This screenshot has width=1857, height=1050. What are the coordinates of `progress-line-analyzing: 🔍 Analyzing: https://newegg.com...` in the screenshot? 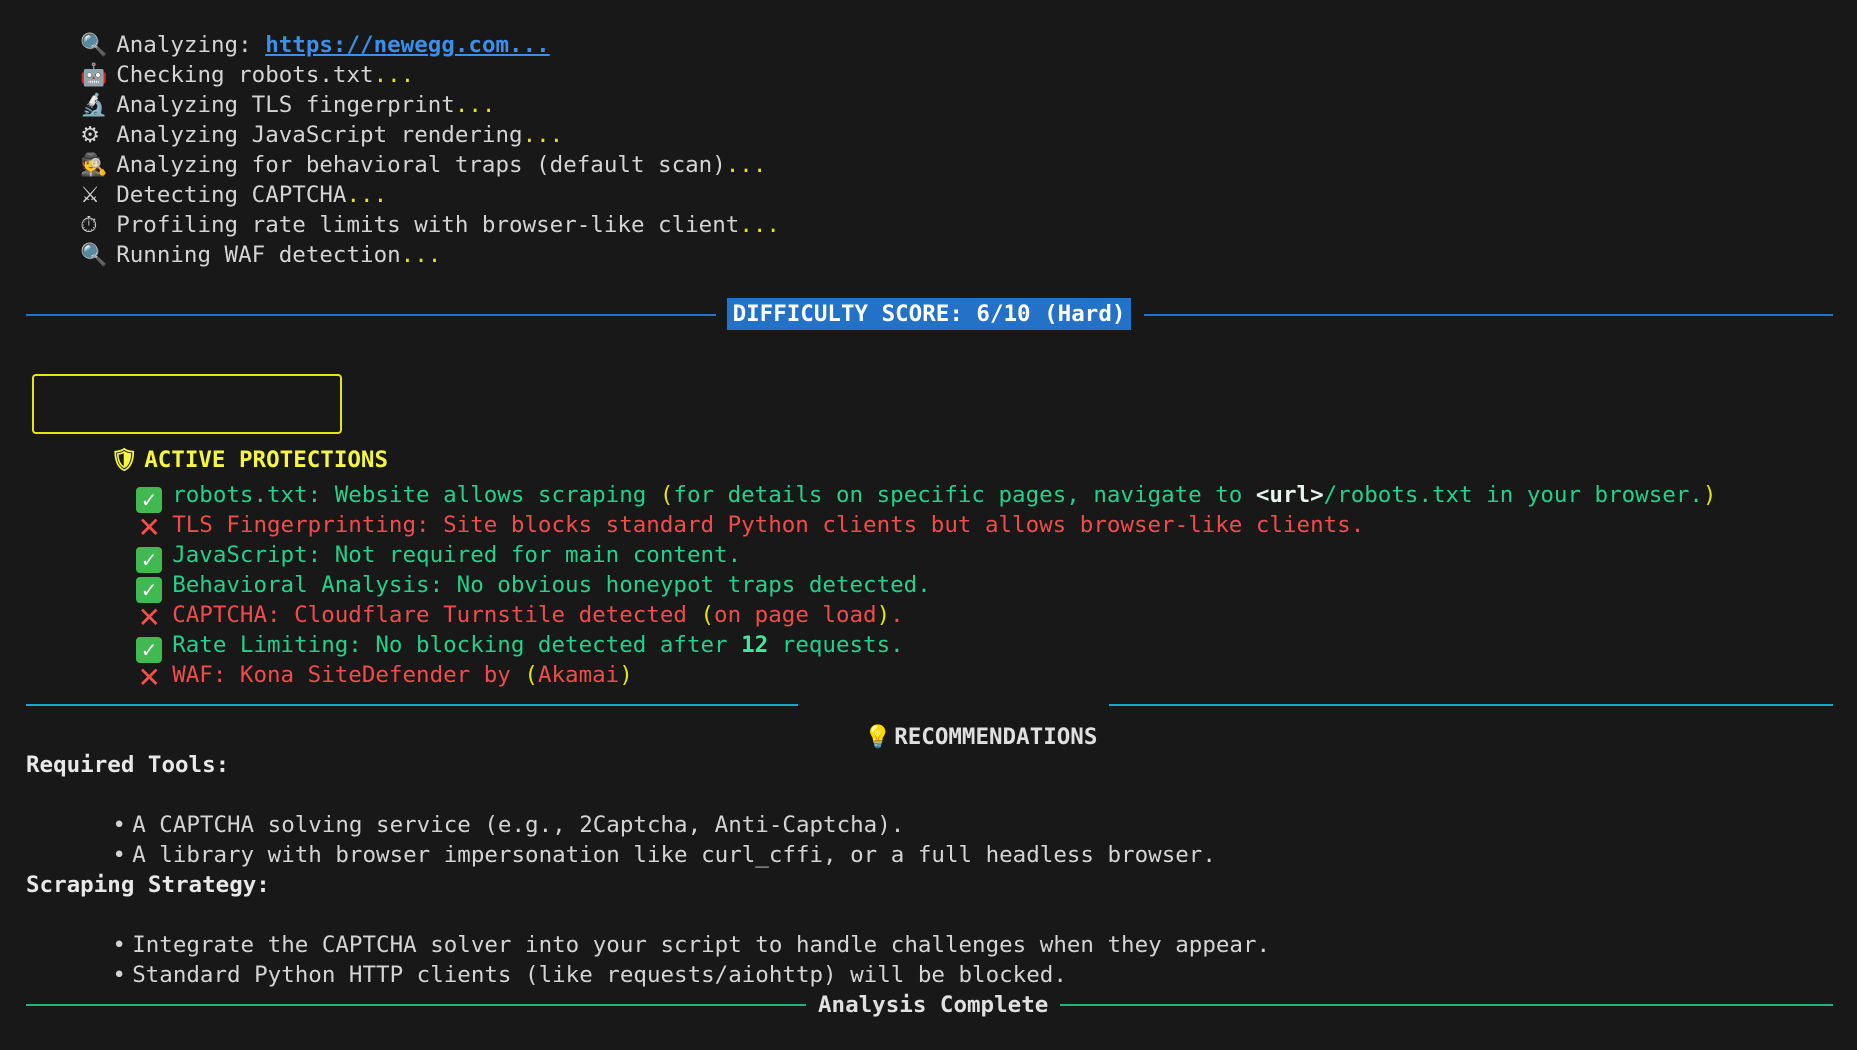 It's located at (288, 29).